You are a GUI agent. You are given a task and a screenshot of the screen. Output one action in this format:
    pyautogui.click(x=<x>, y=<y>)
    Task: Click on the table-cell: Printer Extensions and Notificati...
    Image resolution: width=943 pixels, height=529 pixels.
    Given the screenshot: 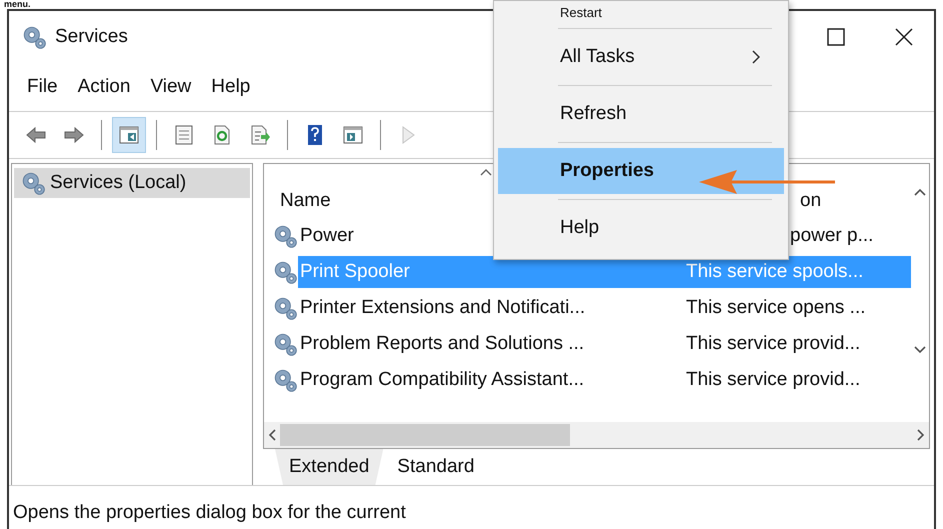 What is the action you would take?
    pyautogui.click(x=443, y=307)
    